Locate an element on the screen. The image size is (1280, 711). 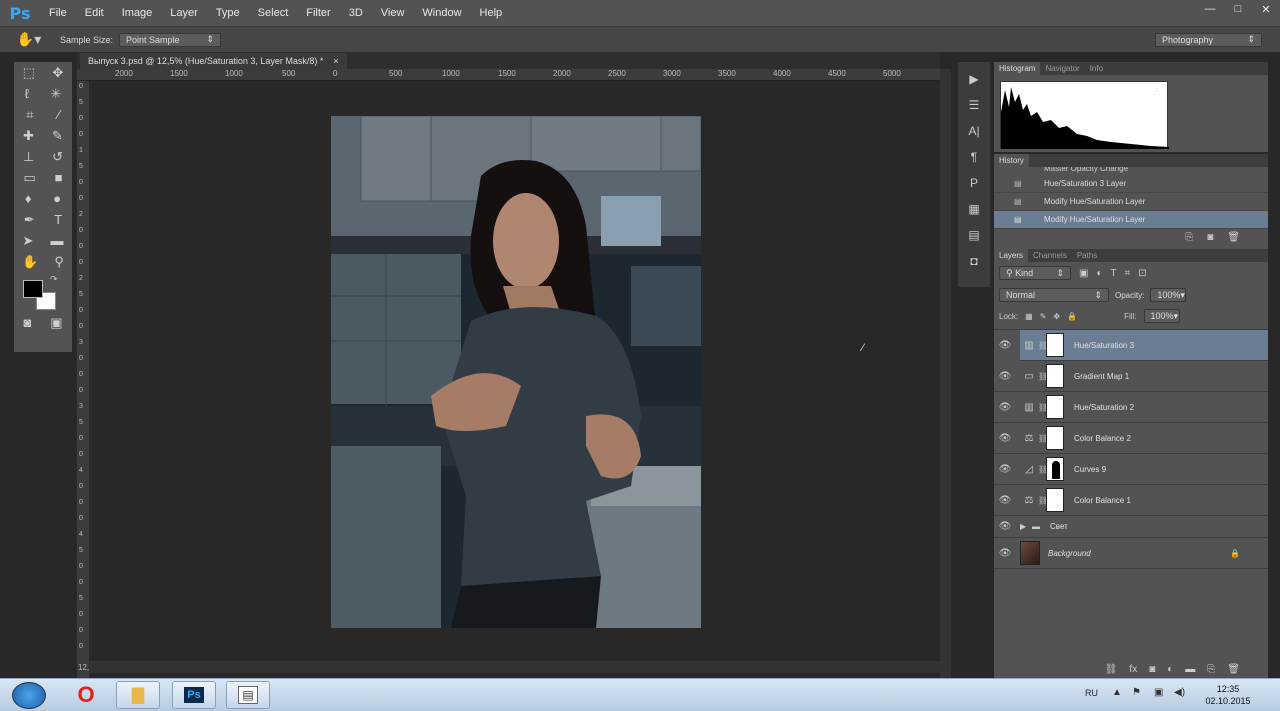
menu-window: Window is located at coordinates (441, 13).